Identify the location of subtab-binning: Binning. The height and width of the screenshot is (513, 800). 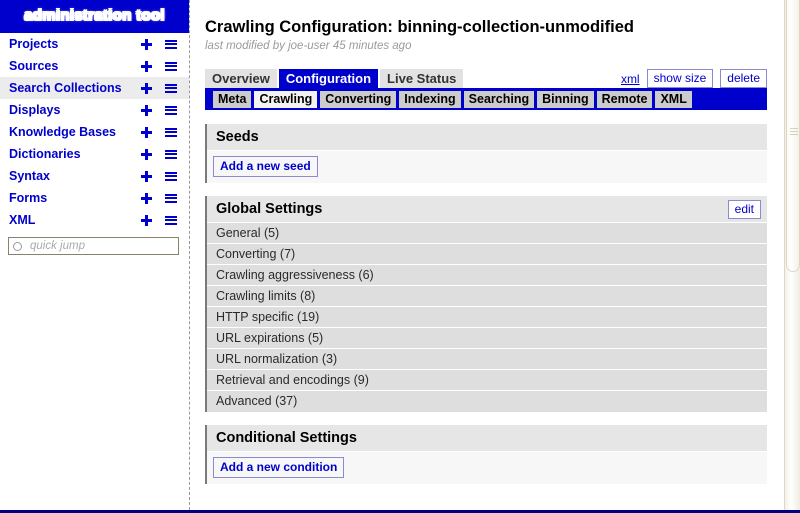
(565, 99).